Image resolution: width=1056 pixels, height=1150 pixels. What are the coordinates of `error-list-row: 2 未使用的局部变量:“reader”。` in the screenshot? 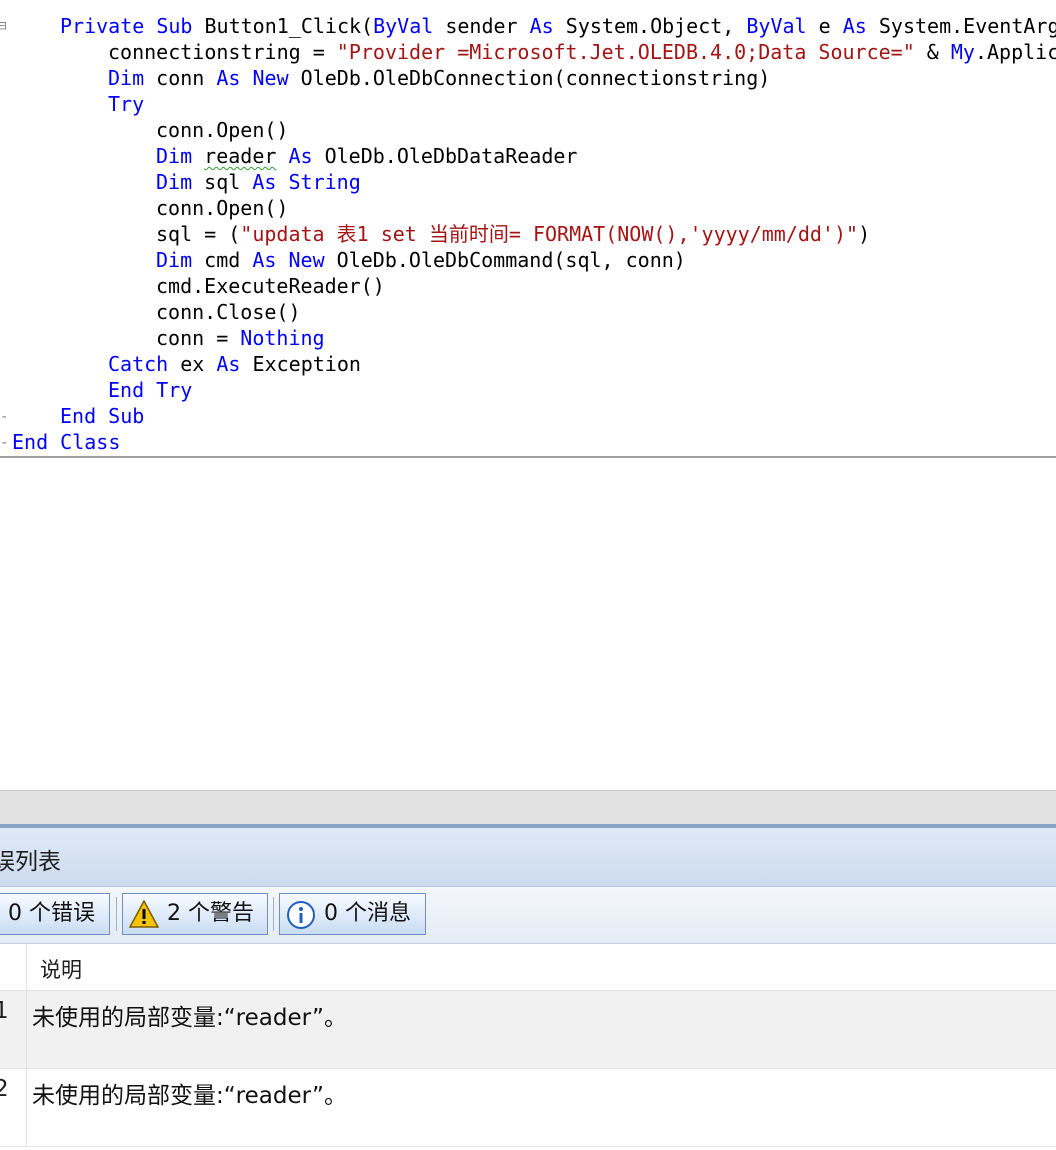 It's located at (528, 1108).